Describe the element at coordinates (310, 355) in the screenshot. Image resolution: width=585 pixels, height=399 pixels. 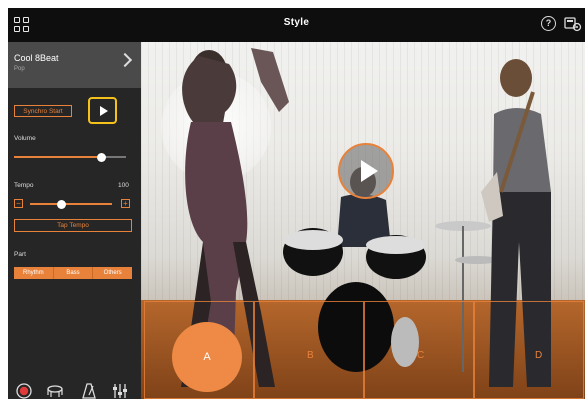
I see `section-b-label: B` at that location.